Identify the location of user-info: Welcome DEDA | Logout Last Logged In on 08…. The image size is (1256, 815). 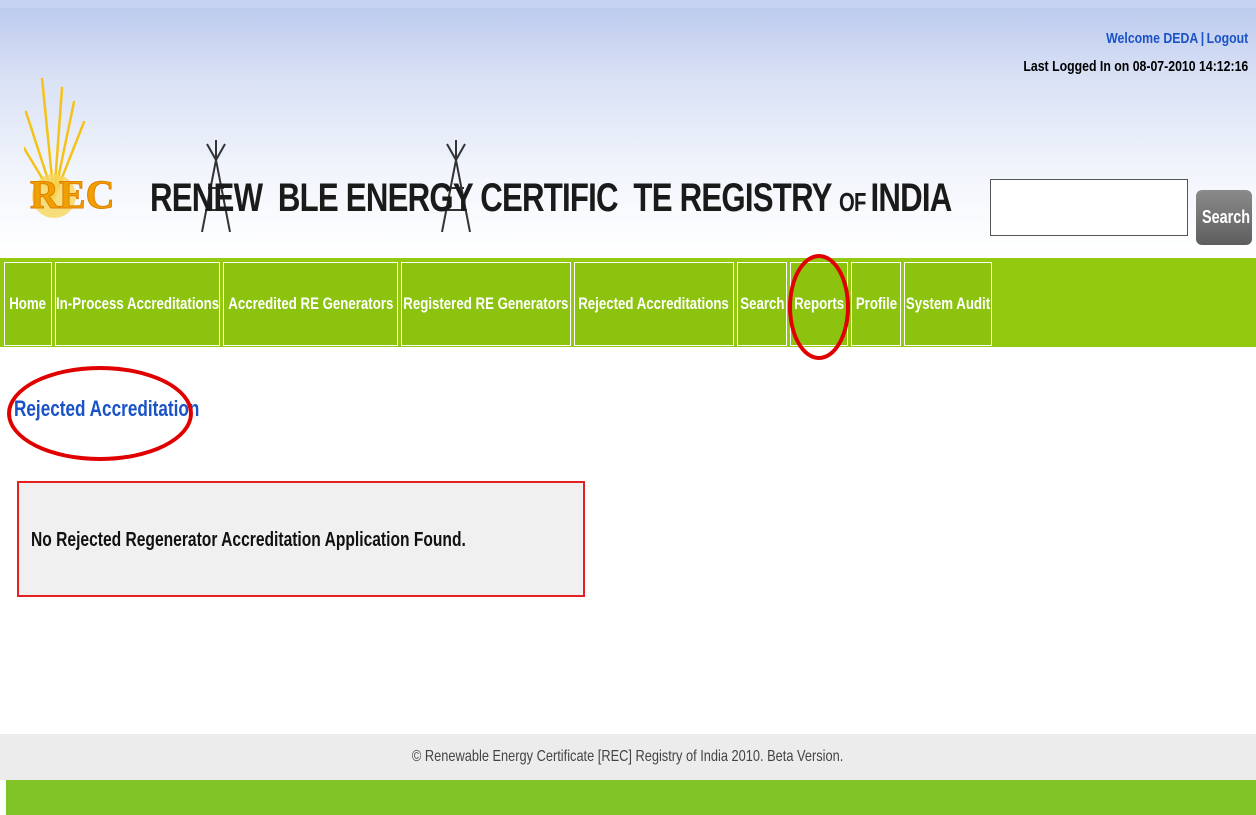
(1135, 52).